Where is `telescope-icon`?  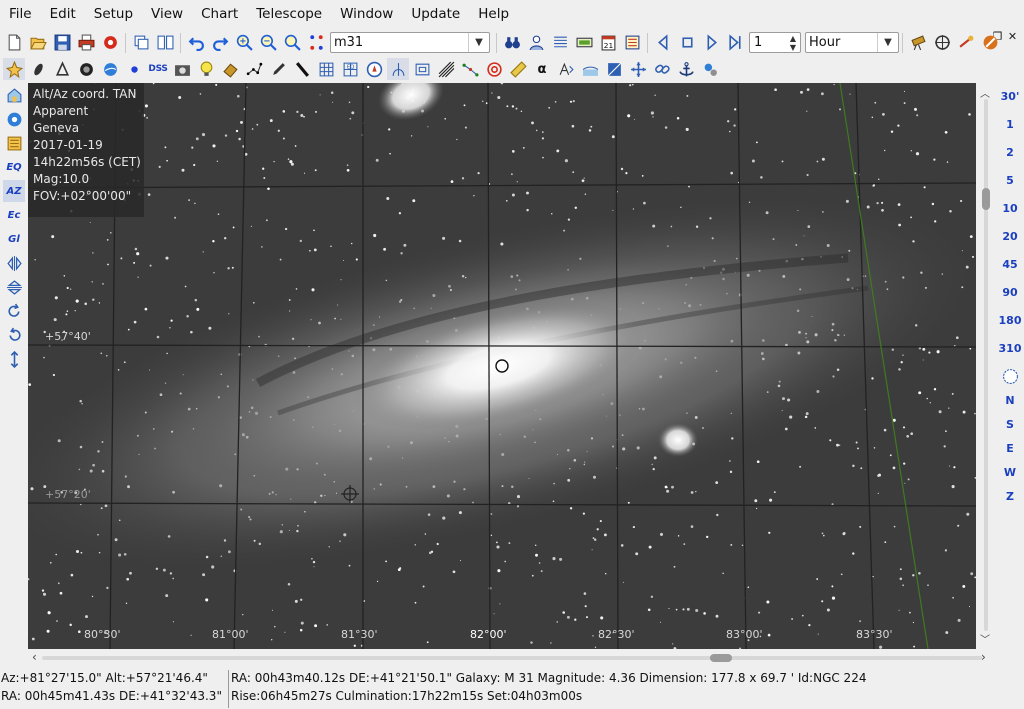 telescope-icon is located at coordinates (918, 43).